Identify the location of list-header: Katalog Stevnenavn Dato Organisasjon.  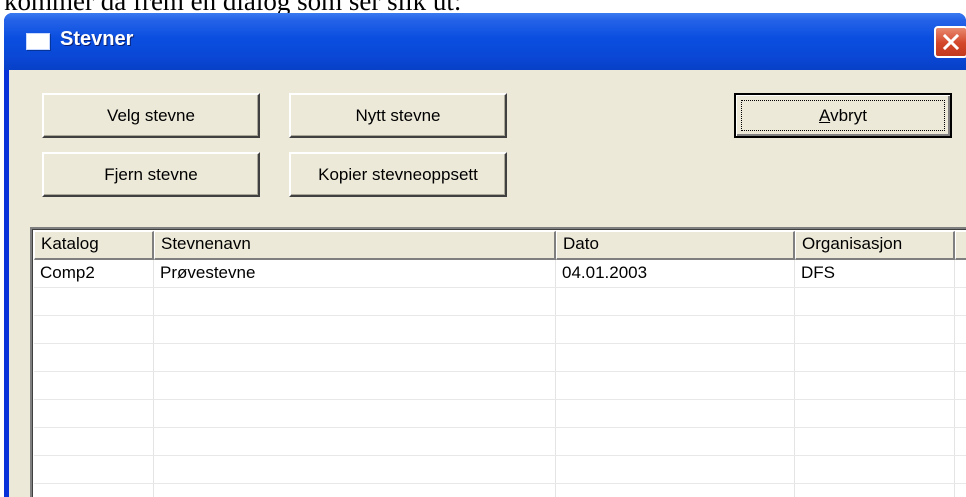
(500, 245).